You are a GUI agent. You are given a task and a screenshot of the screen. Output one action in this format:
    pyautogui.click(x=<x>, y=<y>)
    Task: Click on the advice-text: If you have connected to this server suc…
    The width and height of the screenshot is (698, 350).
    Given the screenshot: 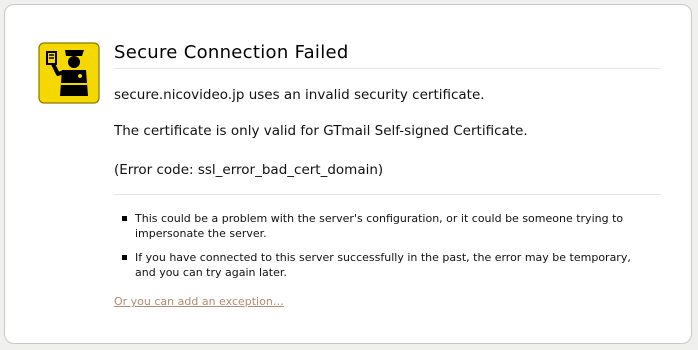 What is the action you would take?
    pyautogui.click(x=383, y=265)
    